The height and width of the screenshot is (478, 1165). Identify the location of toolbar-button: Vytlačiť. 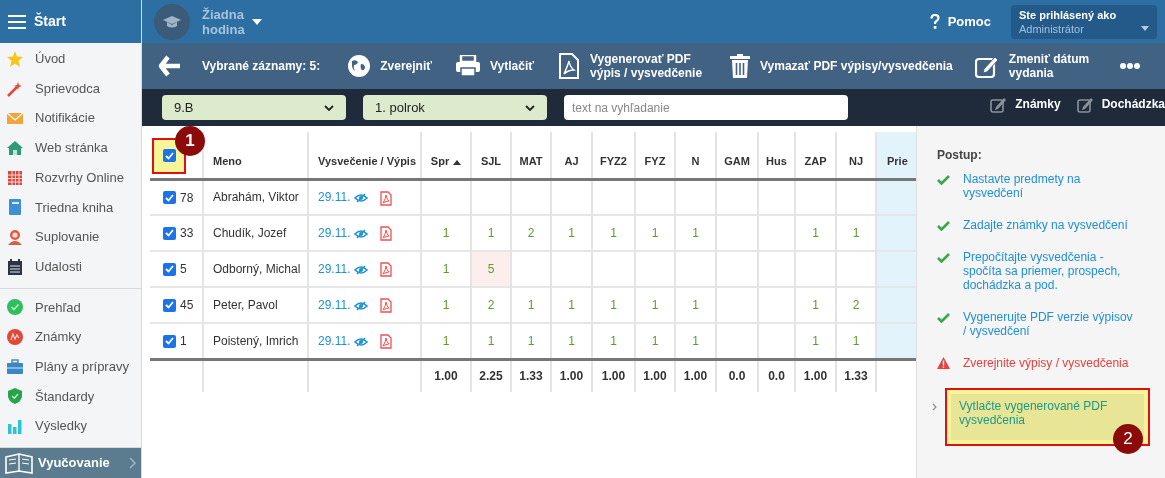
(495, 66).